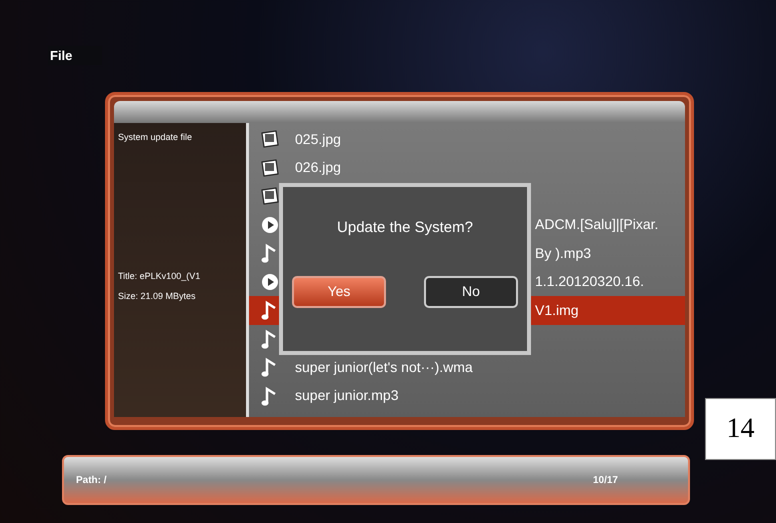  I want to click on file-name: super junior(let's not···).wma, so click(384, 367).